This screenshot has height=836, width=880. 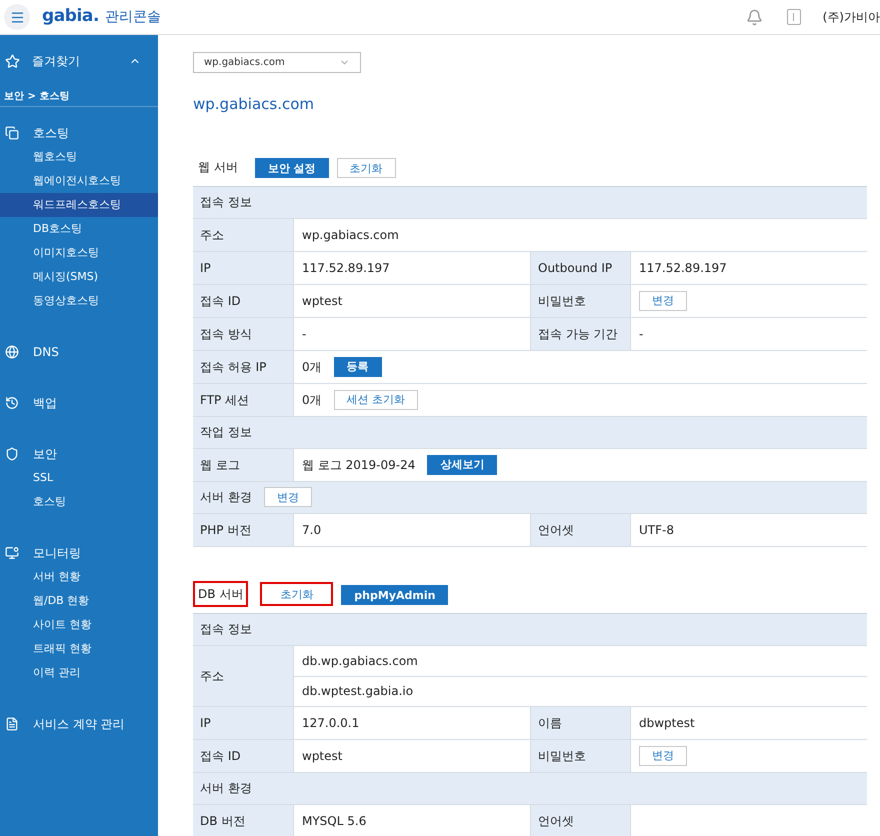 What do you see at coordinates (79, 181) in the screenshot?
I see `sidebar-subitem: 웹에이전시호스팅` at bounding box center [79, 181].